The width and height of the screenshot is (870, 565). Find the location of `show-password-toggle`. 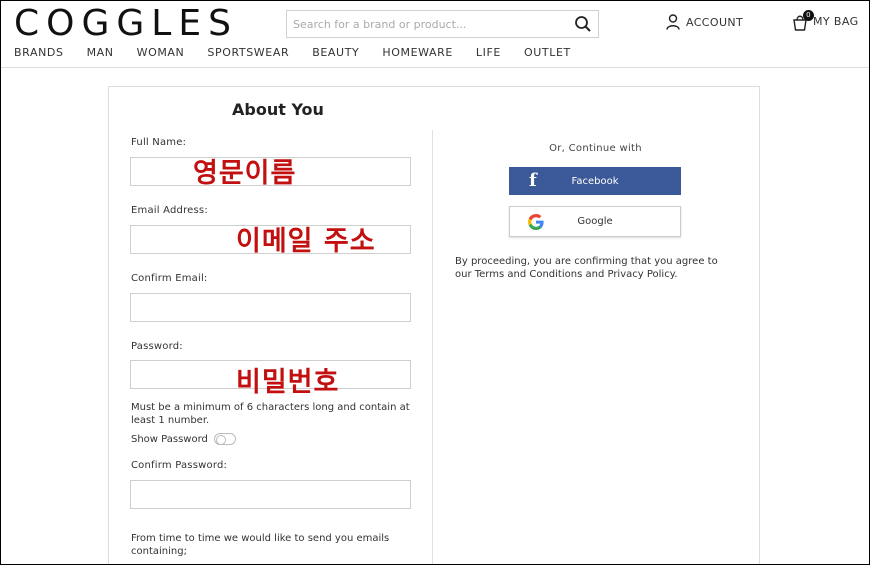

show-password-toggle is located at coordinates (224, 439).